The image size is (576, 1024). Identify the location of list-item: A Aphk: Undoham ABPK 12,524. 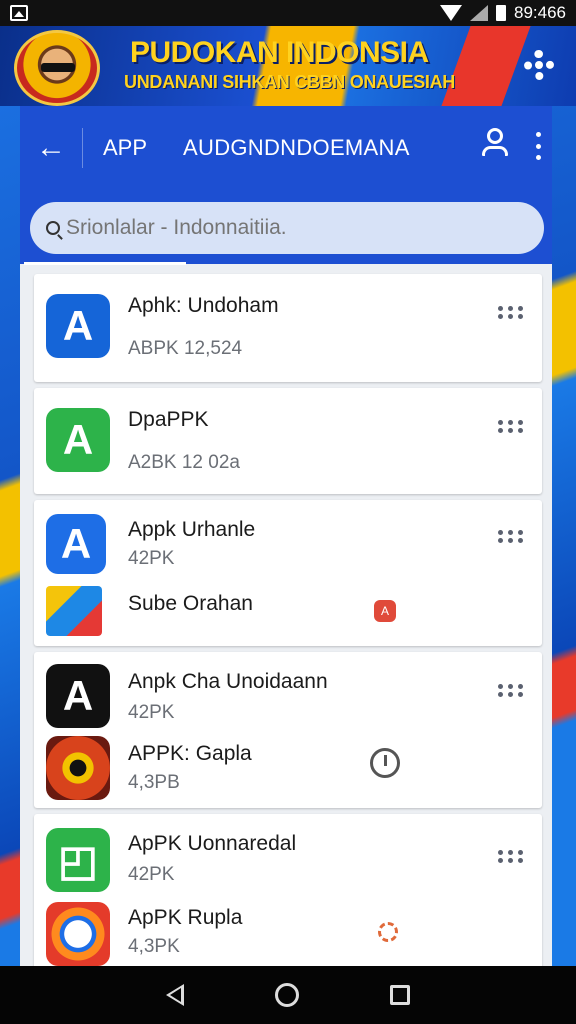
(288, 328).